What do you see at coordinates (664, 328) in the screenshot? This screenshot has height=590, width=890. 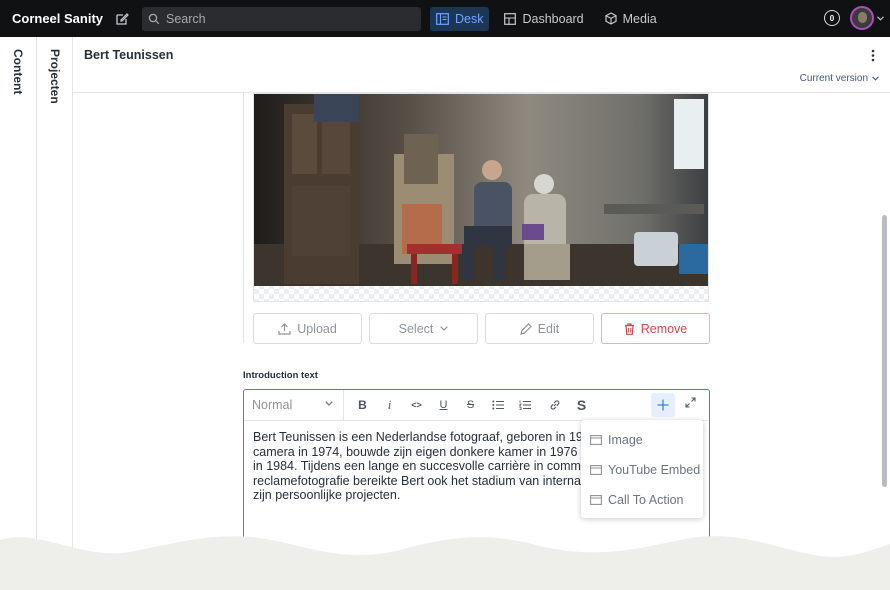 I see `remove-label: Remove` at bounding box center [664, 328].